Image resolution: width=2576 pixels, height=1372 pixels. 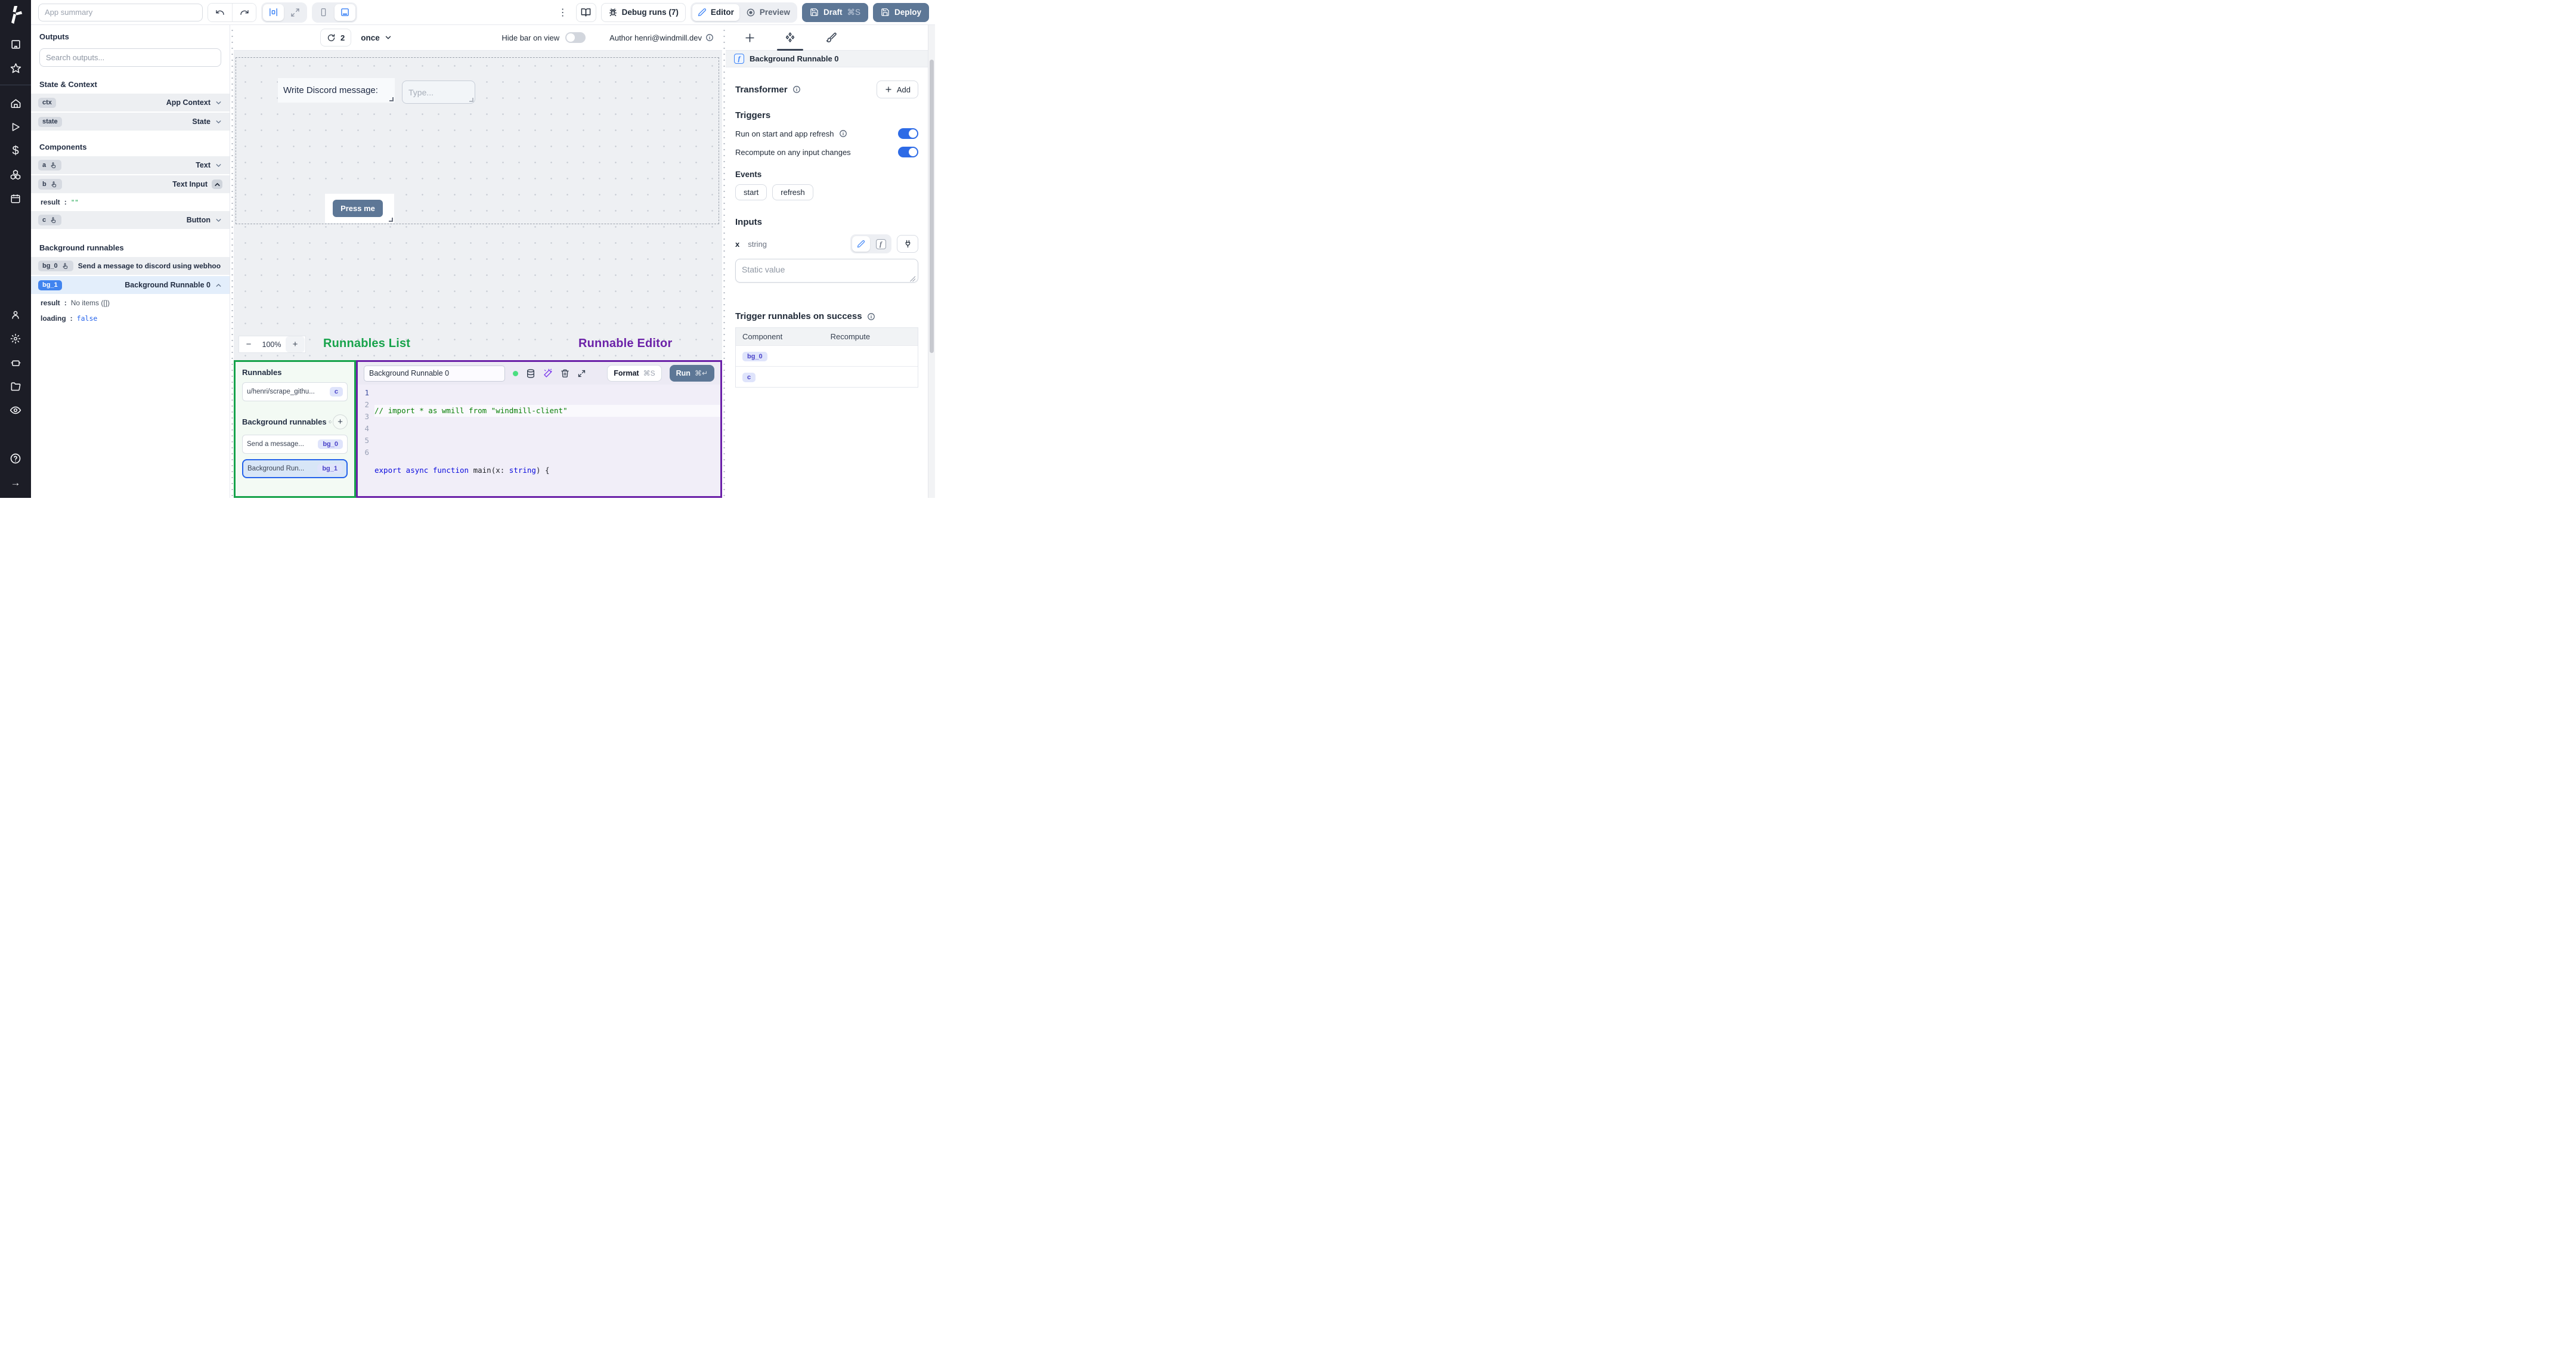 What do you see at coordinates (585, 12) in the screenshot?
I see `docs-button` at bounding box center [585, 12].